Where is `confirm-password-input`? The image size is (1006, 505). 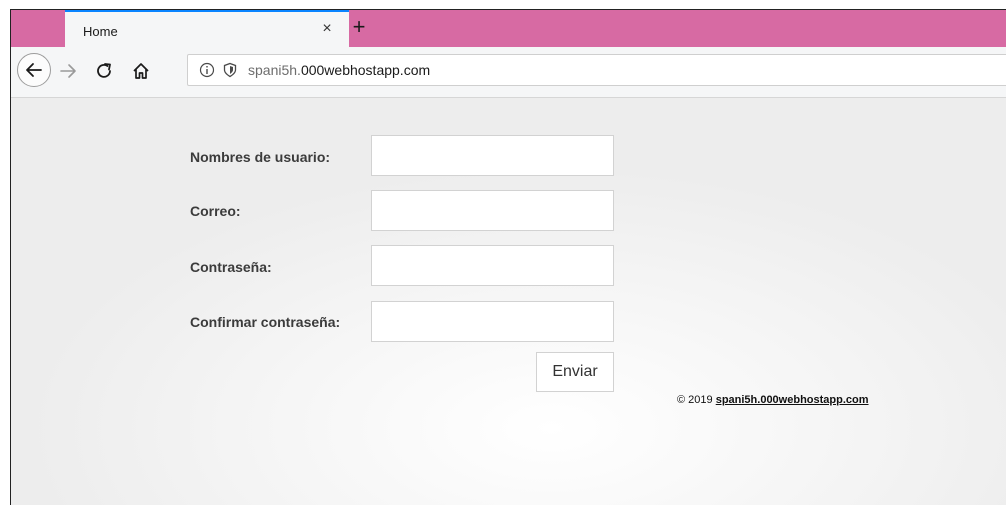 confirm-password-input is located at coordinates (492, 321).